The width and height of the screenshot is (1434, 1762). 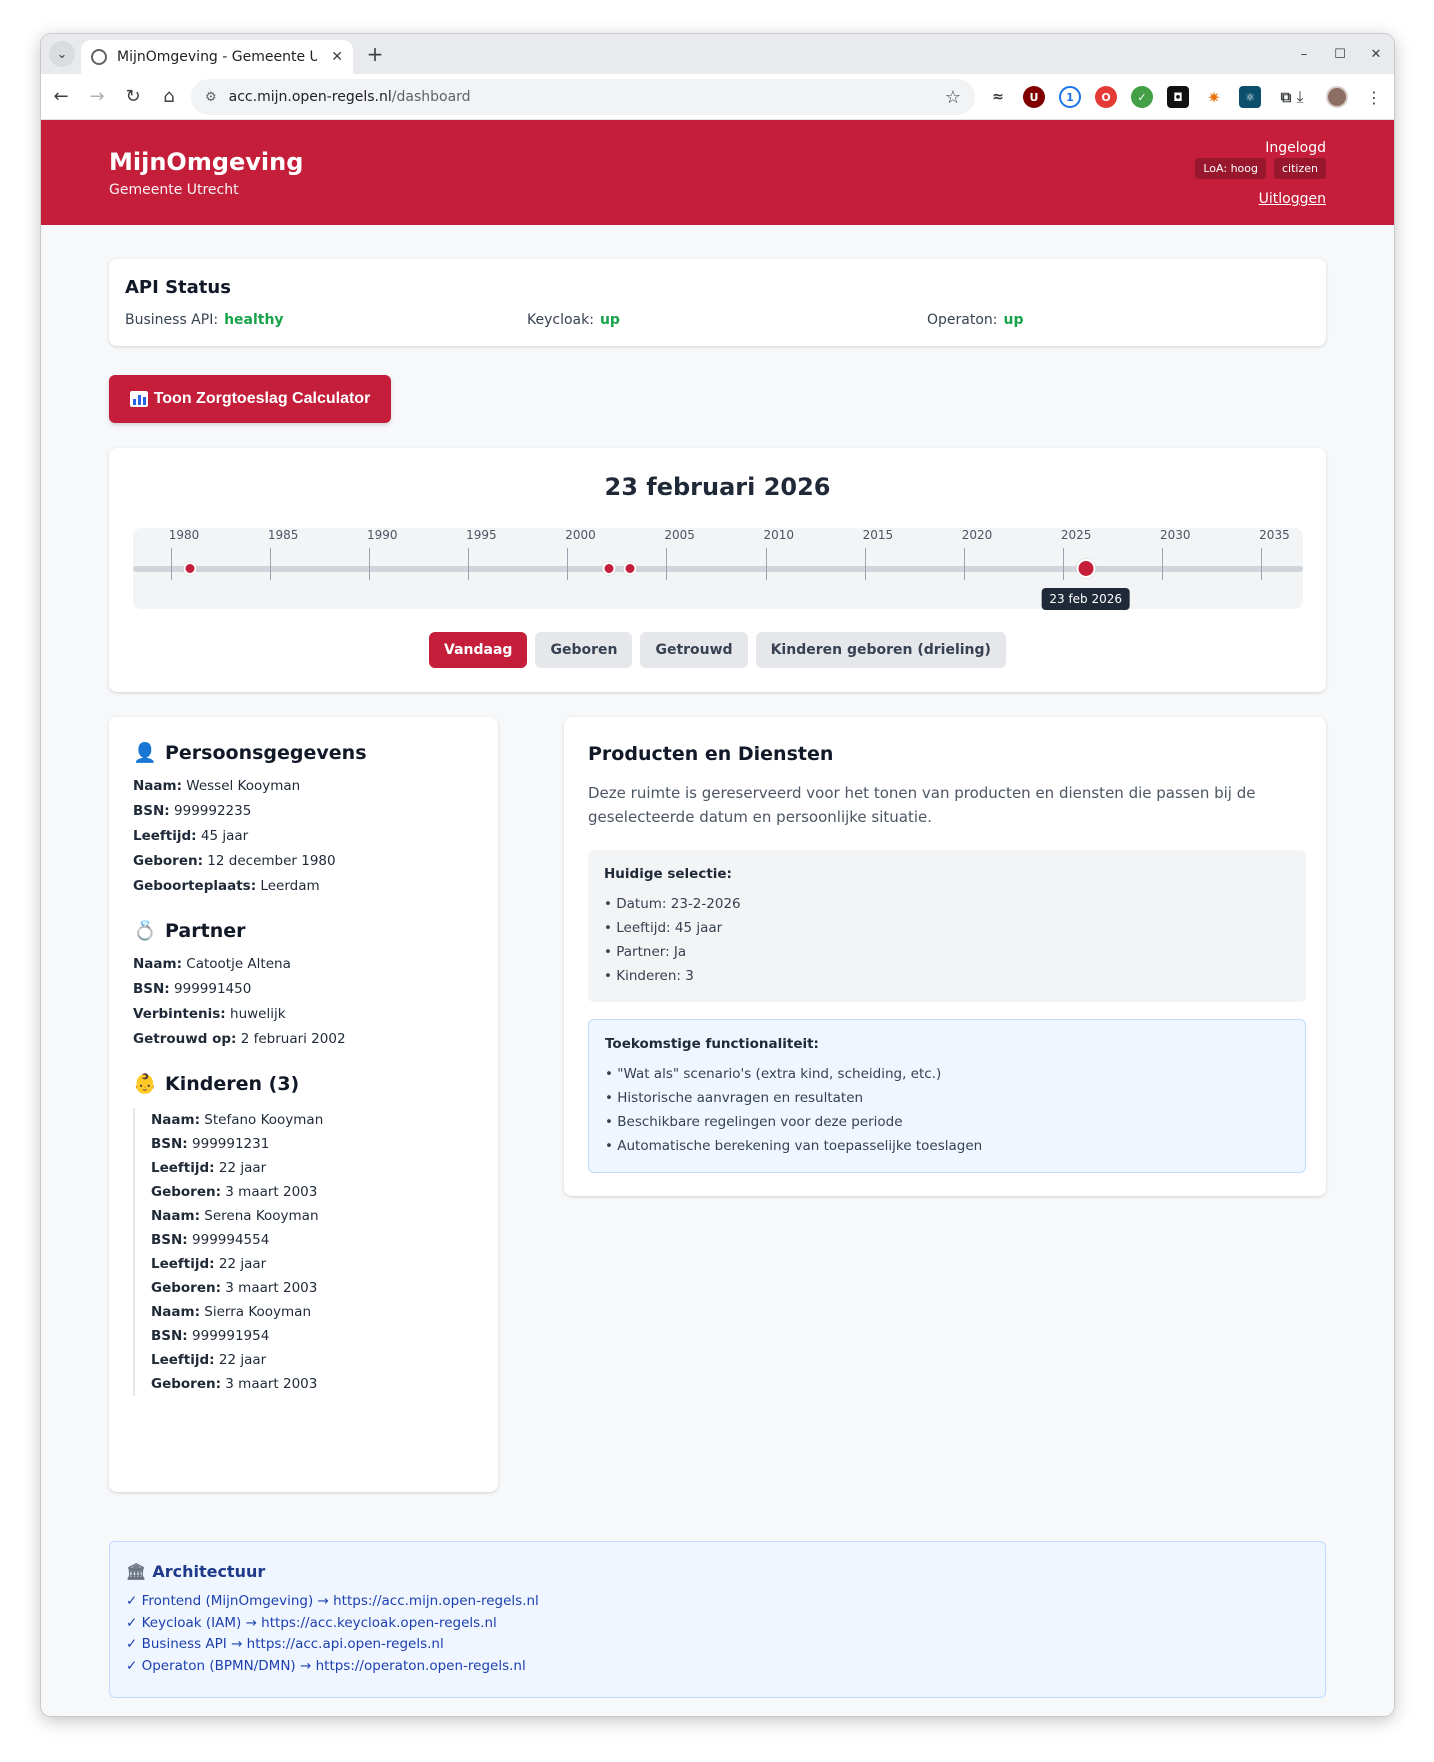 I want to click on field-value: 3 maart 2003, so click(x=271, y=1288).